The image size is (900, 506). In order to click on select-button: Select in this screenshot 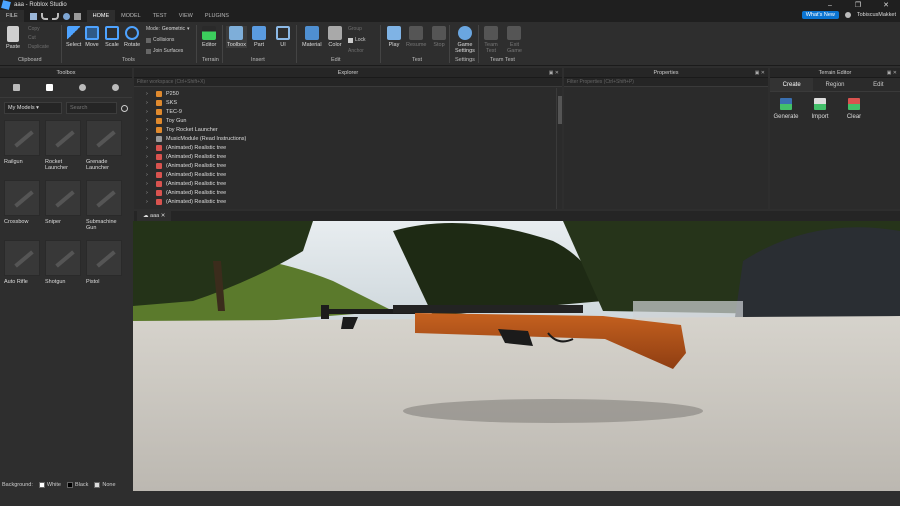, I will do `click(73, 37)`.